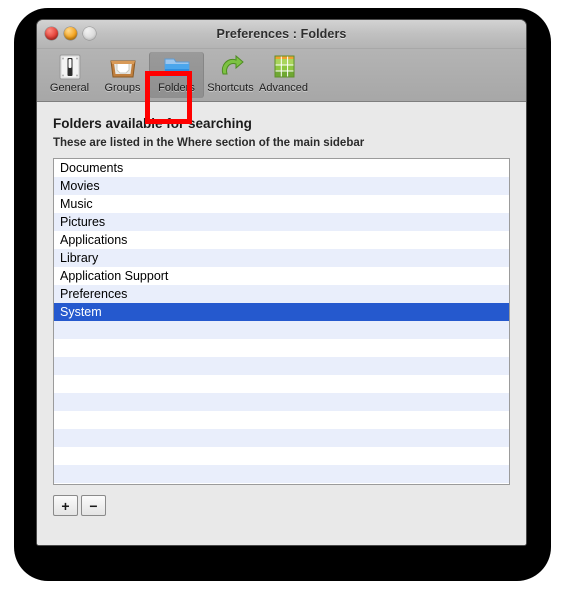  Describe the element at coordinates (281, 168) in the screenshot. I see `folder-list-item: Documents` at that location.